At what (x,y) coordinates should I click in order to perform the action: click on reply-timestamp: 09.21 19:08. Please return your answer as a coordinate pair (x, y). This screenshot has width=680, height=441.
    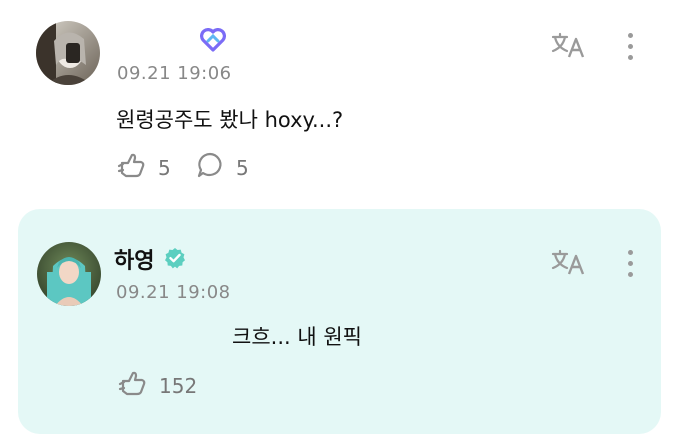
    Looking at the image, I should click on (173, 292).